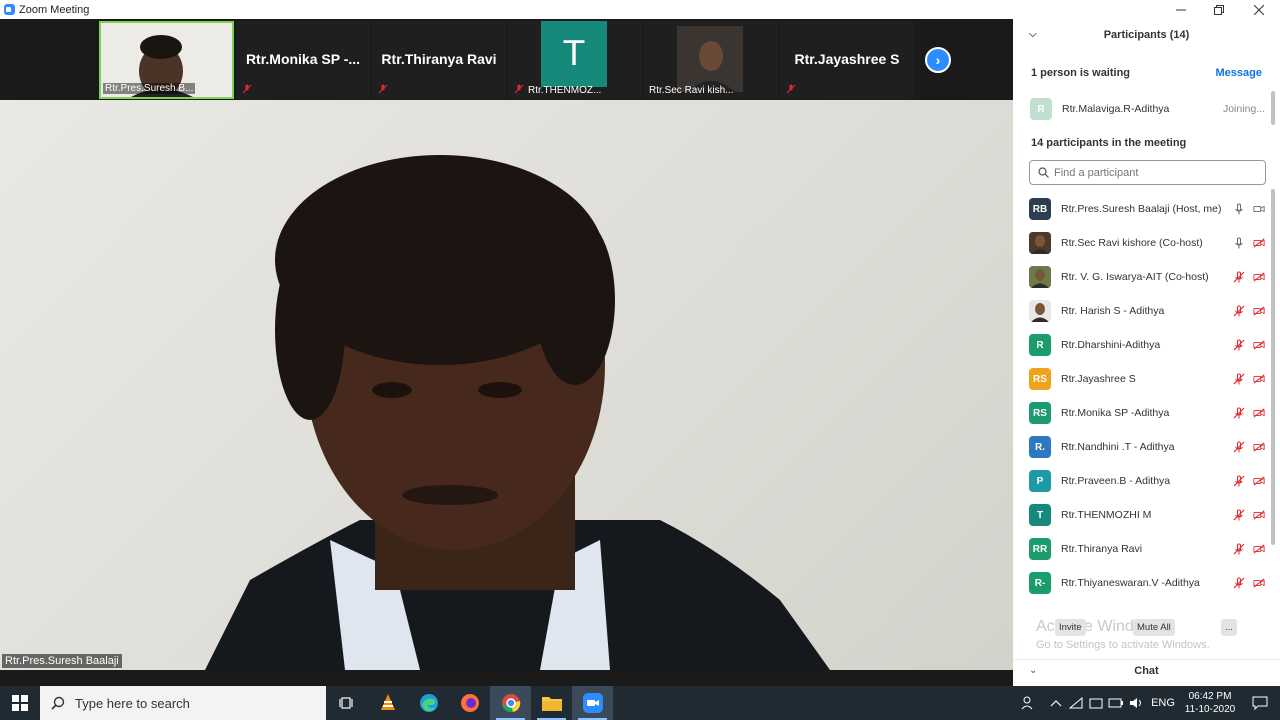 The width and height of the screenshot is (1280, 720). What do you see at coordinates (1130, 583) in the screenshot?
I see `participant-name: Rtr.Thiyaneswaran.V -Adithya` at bounding box center [1130, 583].